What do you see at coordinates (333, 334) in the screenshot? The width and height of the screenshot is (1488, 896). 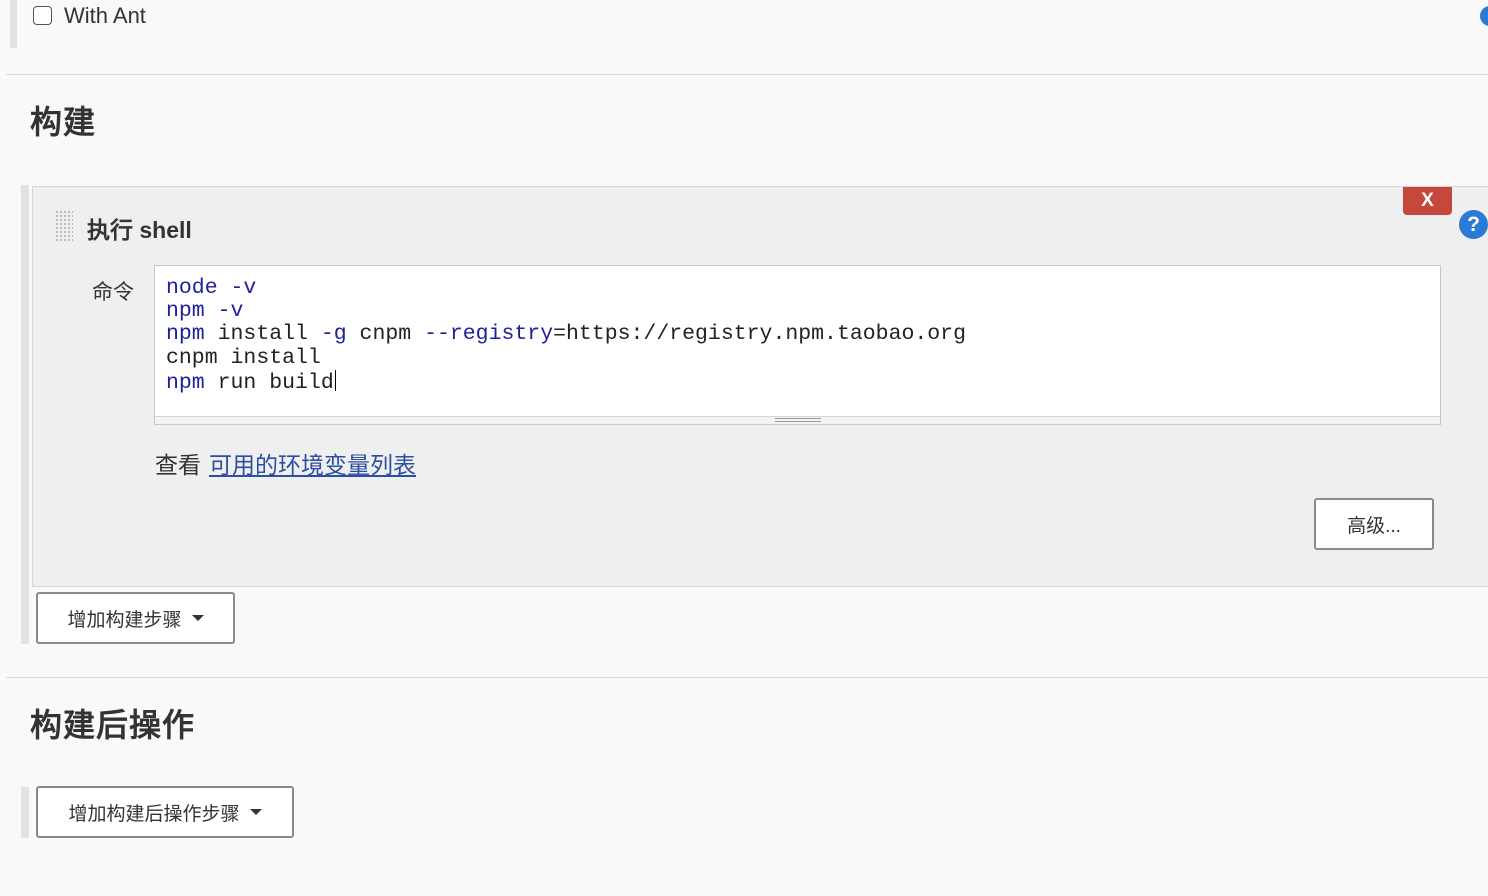 I see `code-token: -g` at bounding box center [333, 334].